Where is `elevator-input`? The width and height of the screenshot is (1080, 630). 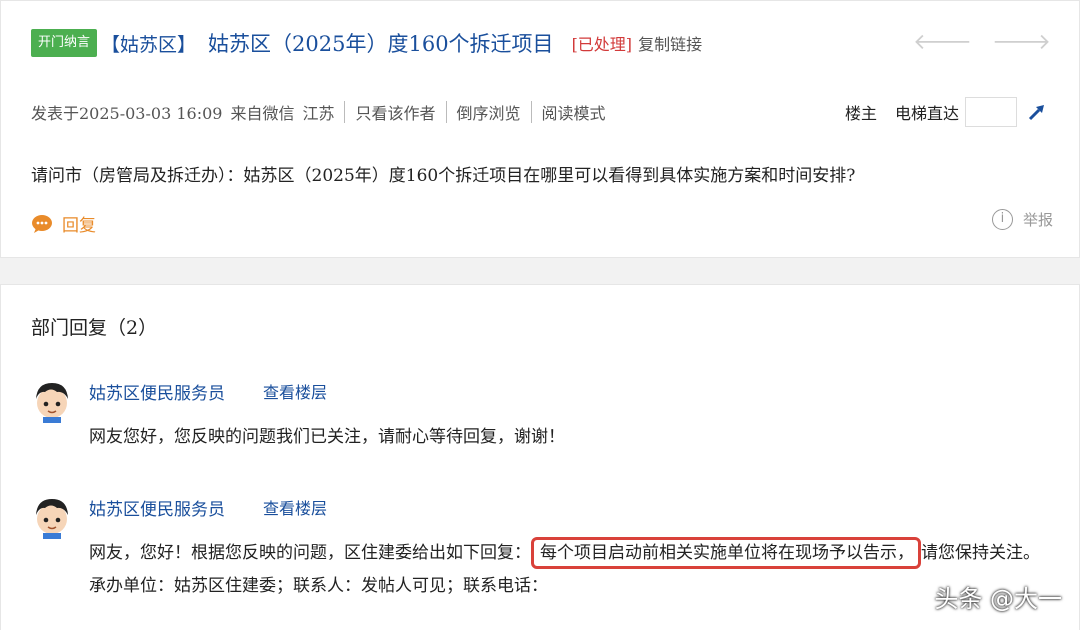
elevator-input is located at coordinates (991, 112).